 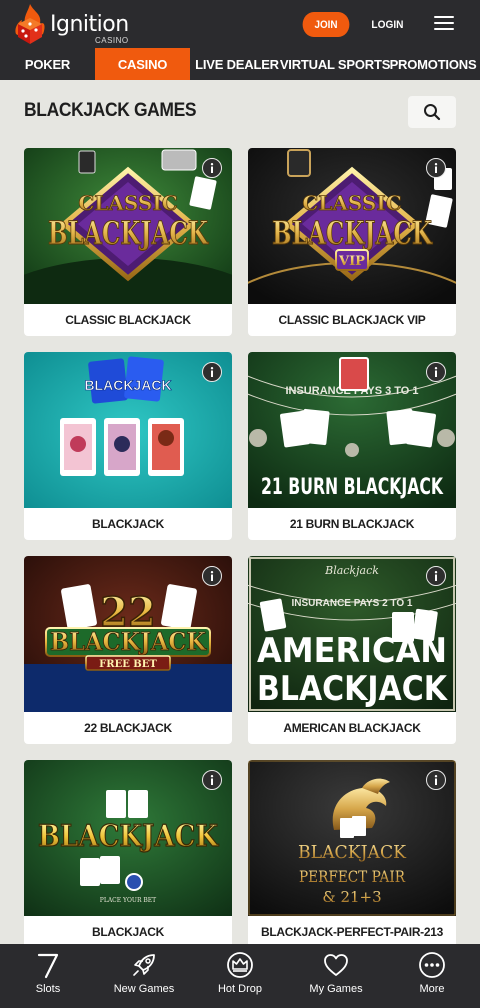 What do you see at coordinates (240, 24) in the screenshot?
I see `top-bar: Ignition CASINO JOIN LOGIN` at bounding box center [240, 24].